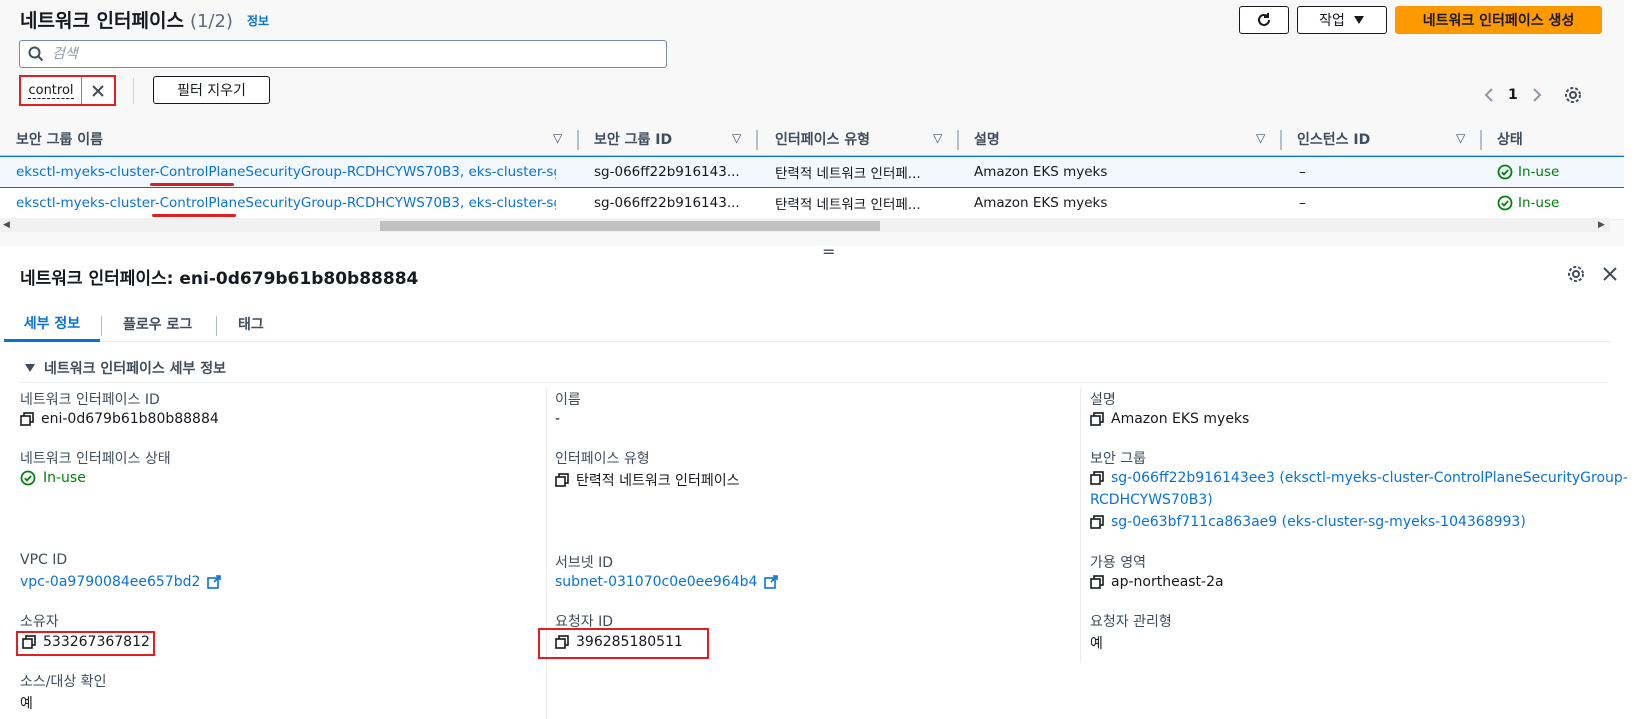 The image size is (1640, 719). I want to click on filter-token-text: control, so click(51, 90).